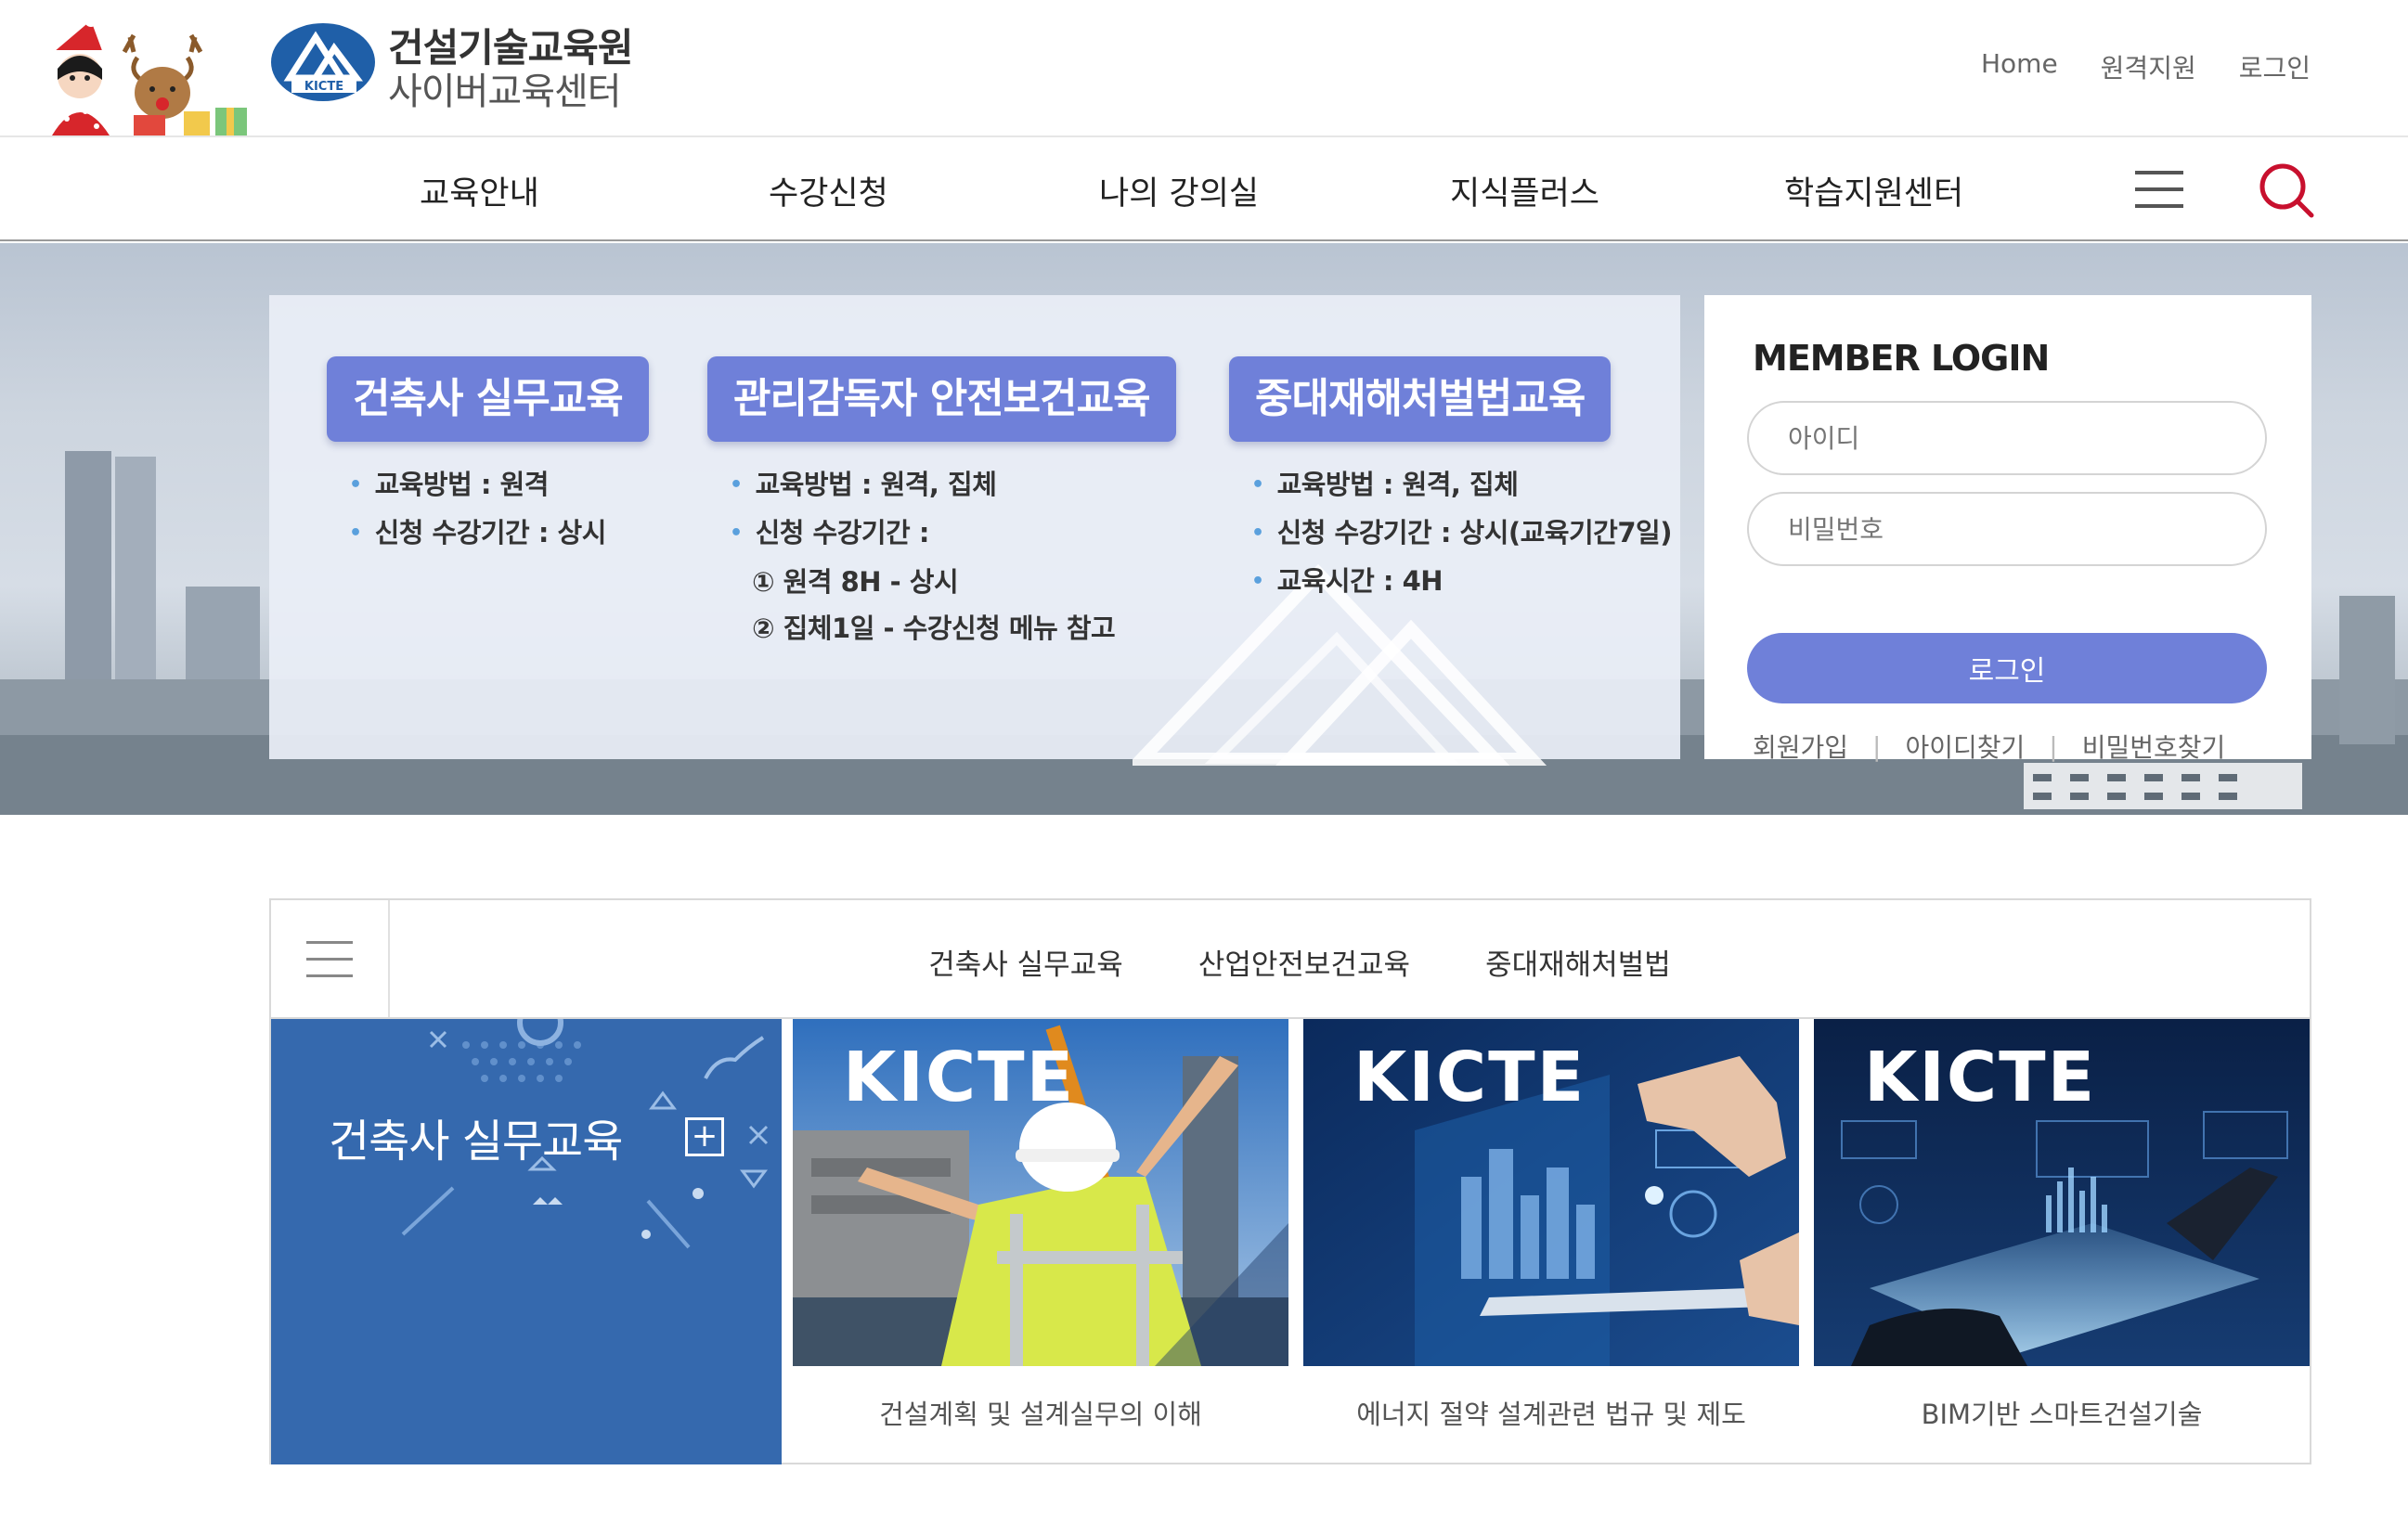 This screenshot has height=1535, width=2408. I want to click on course-card: KICTE 에너지 절약 설계관련 법규 및 제도, so click(1551, 1241).